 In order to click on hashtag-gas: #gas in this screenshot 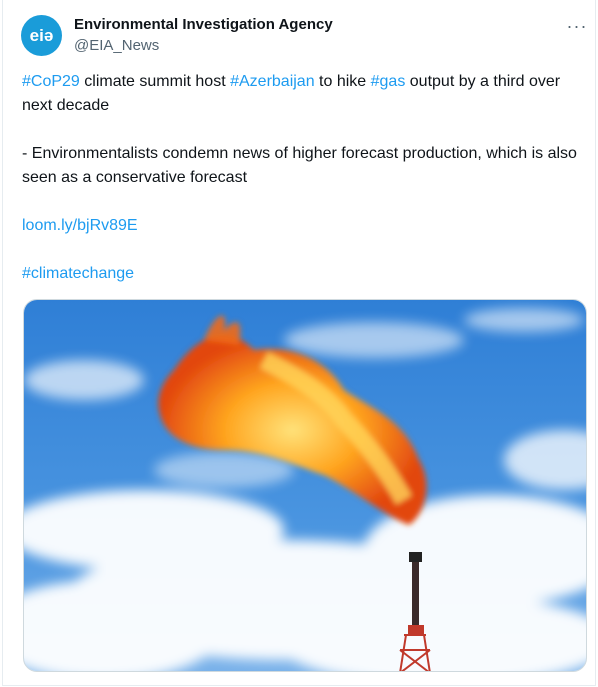, I will do `click(388, 81)`.